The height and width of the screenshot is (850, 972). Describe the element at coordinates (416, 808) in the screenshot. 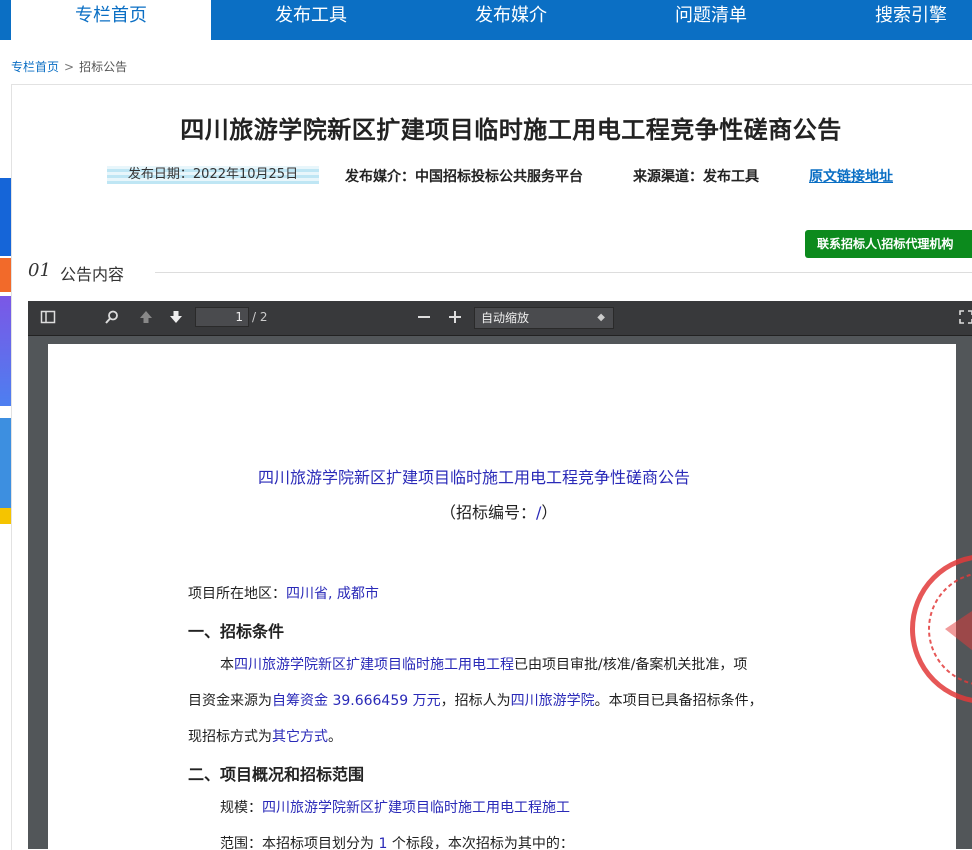

I see `doc-scale-value: 四川旅游学院新区扩建项目临时施工用电工程施工` at that location.